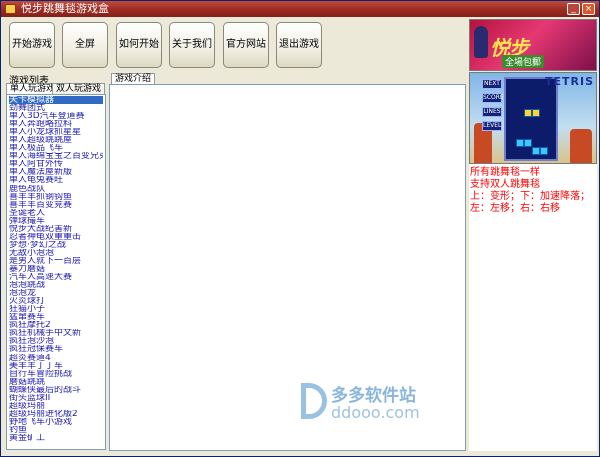 The image size is (600, 457). I want to click on game-list-item: 猛窜赛车, so click(56, 317).